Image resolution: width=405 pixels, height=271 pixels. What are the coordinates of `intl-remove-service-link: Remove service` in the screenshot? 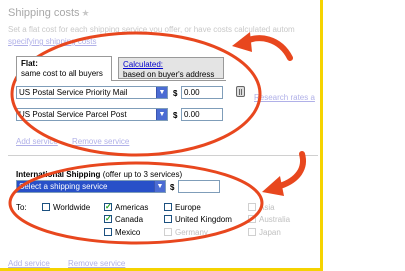 It's located at (96, 263).